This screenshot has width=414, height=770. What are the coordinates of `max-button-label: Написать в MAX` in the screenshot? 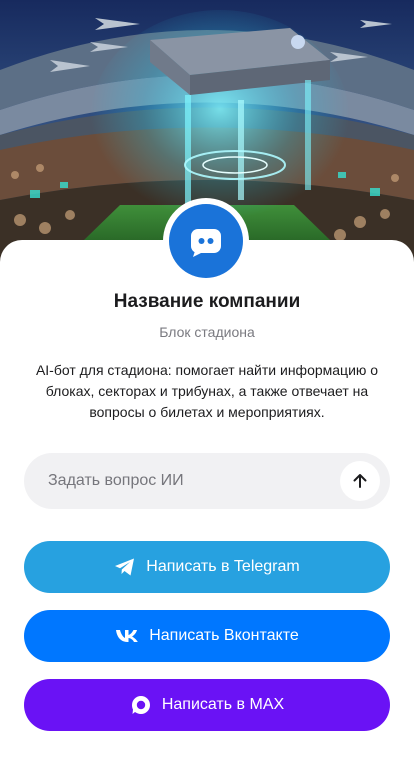 It's located at (223, 704).